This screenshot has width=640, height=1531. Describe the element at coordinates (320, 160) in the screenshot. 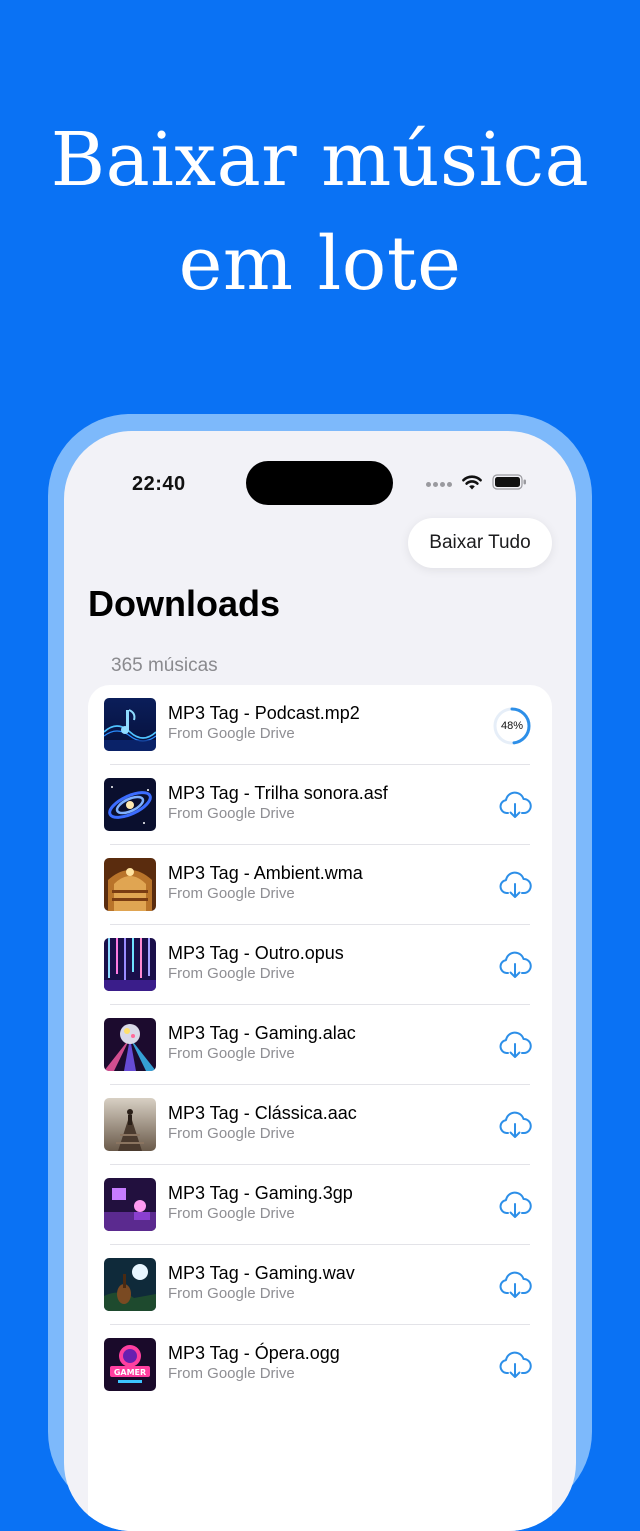

I see `promo-headline-line-1: Baixar música` at that location.